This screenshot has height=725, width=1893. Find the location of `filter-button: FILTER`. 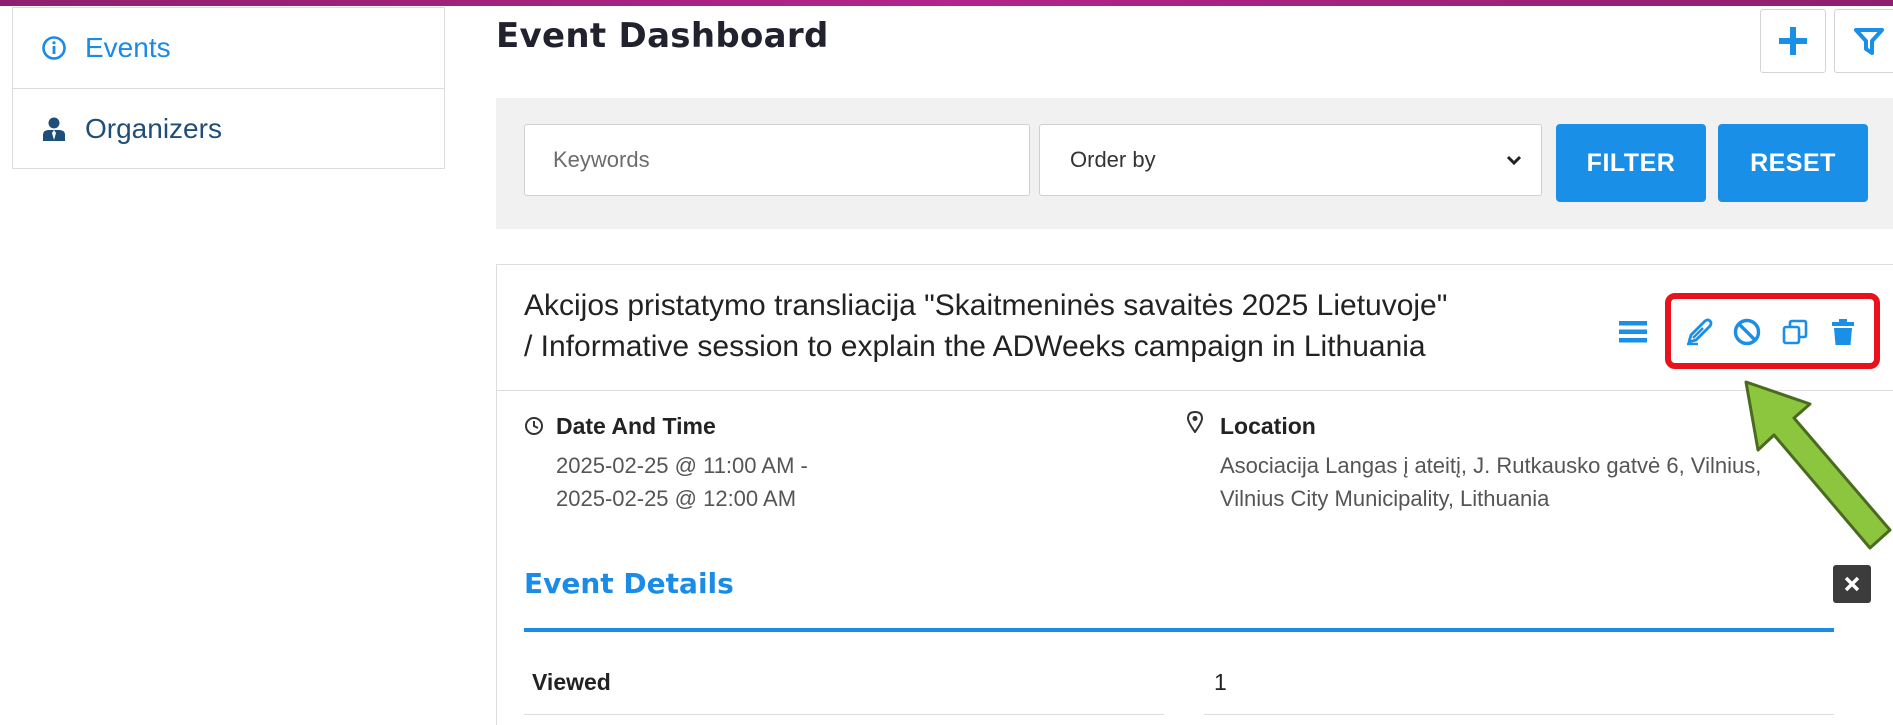

filter-button: FILTER is located at coordinates (1631, 163).